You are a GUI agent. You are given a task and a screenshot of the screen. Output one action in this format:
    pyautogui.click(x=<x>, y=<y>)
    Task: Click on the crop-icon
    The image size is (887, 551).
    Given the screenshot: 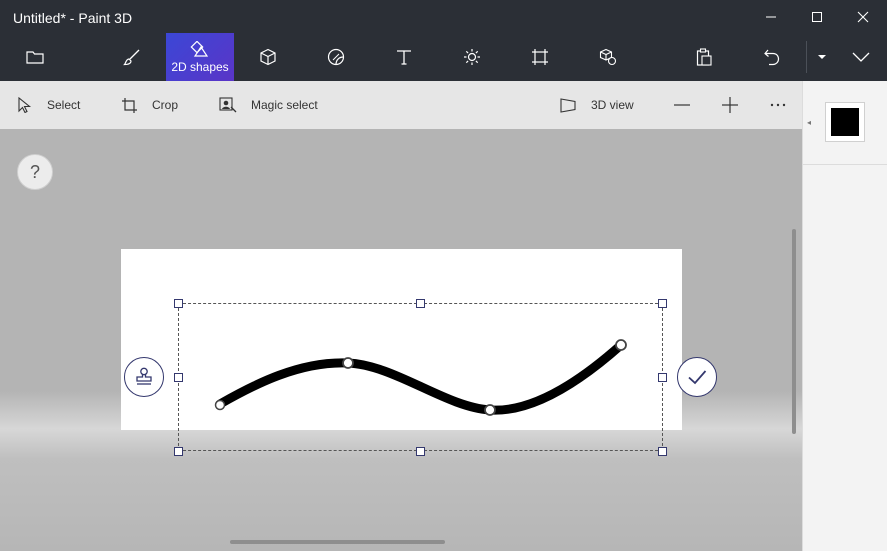 What is the action you would take?
    pyautogui.click(x=129, y=105)
    